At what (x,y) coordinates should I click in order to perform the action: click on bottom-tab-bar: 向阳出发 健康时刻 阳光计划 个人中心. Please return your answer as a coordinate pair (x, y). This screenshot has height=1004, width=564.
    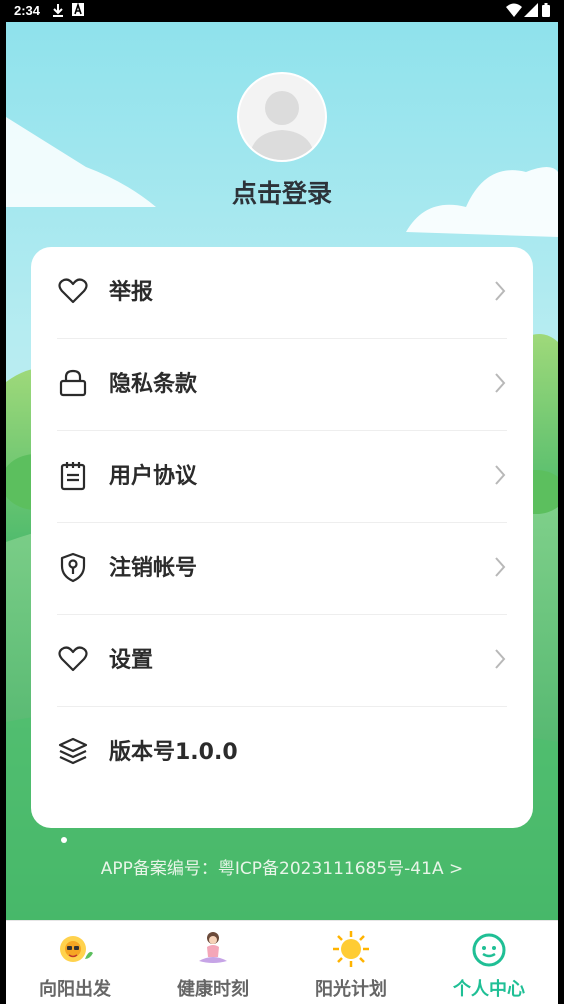
    Looking at the image, I should click on (282, 962).